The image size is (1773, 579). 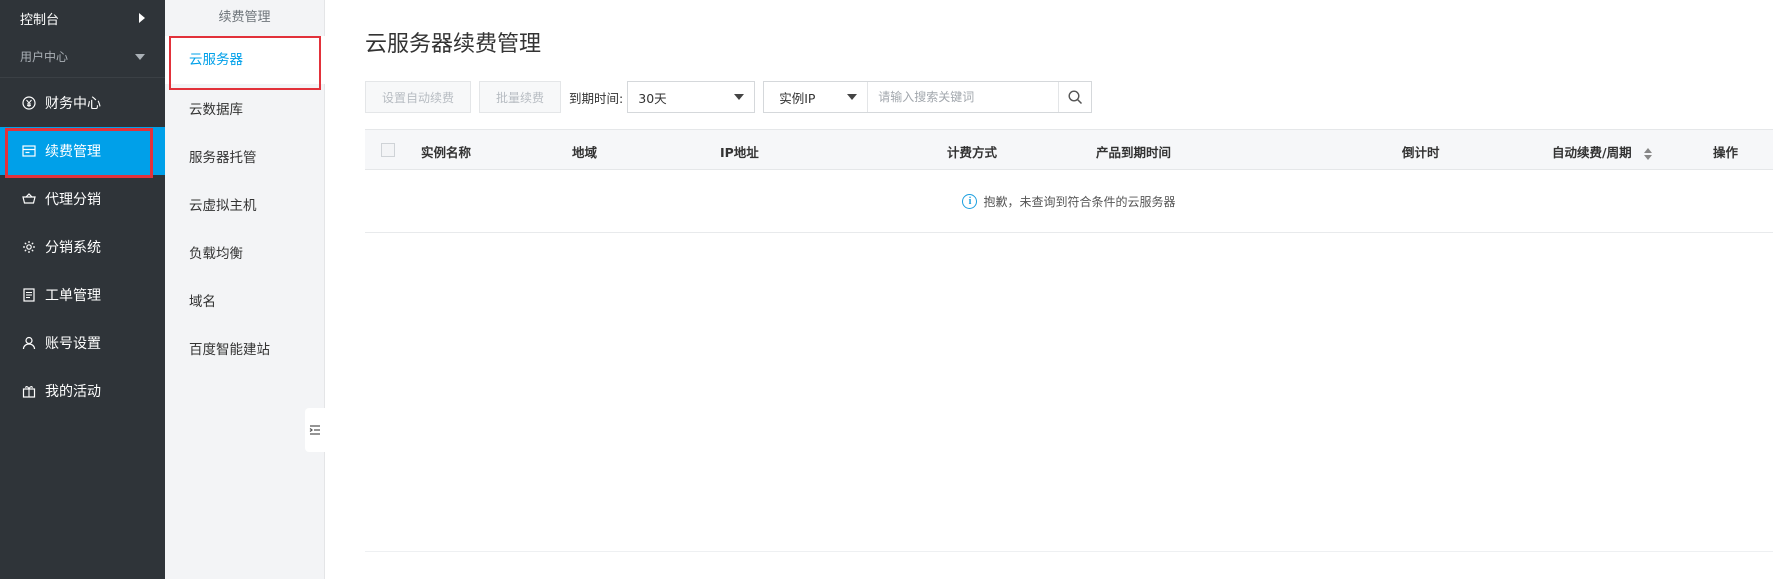 What do you see at coordinates (596, 98) in the screenshot?
I see `expire-label: 到期时间:` at bounding box center [596, 98].